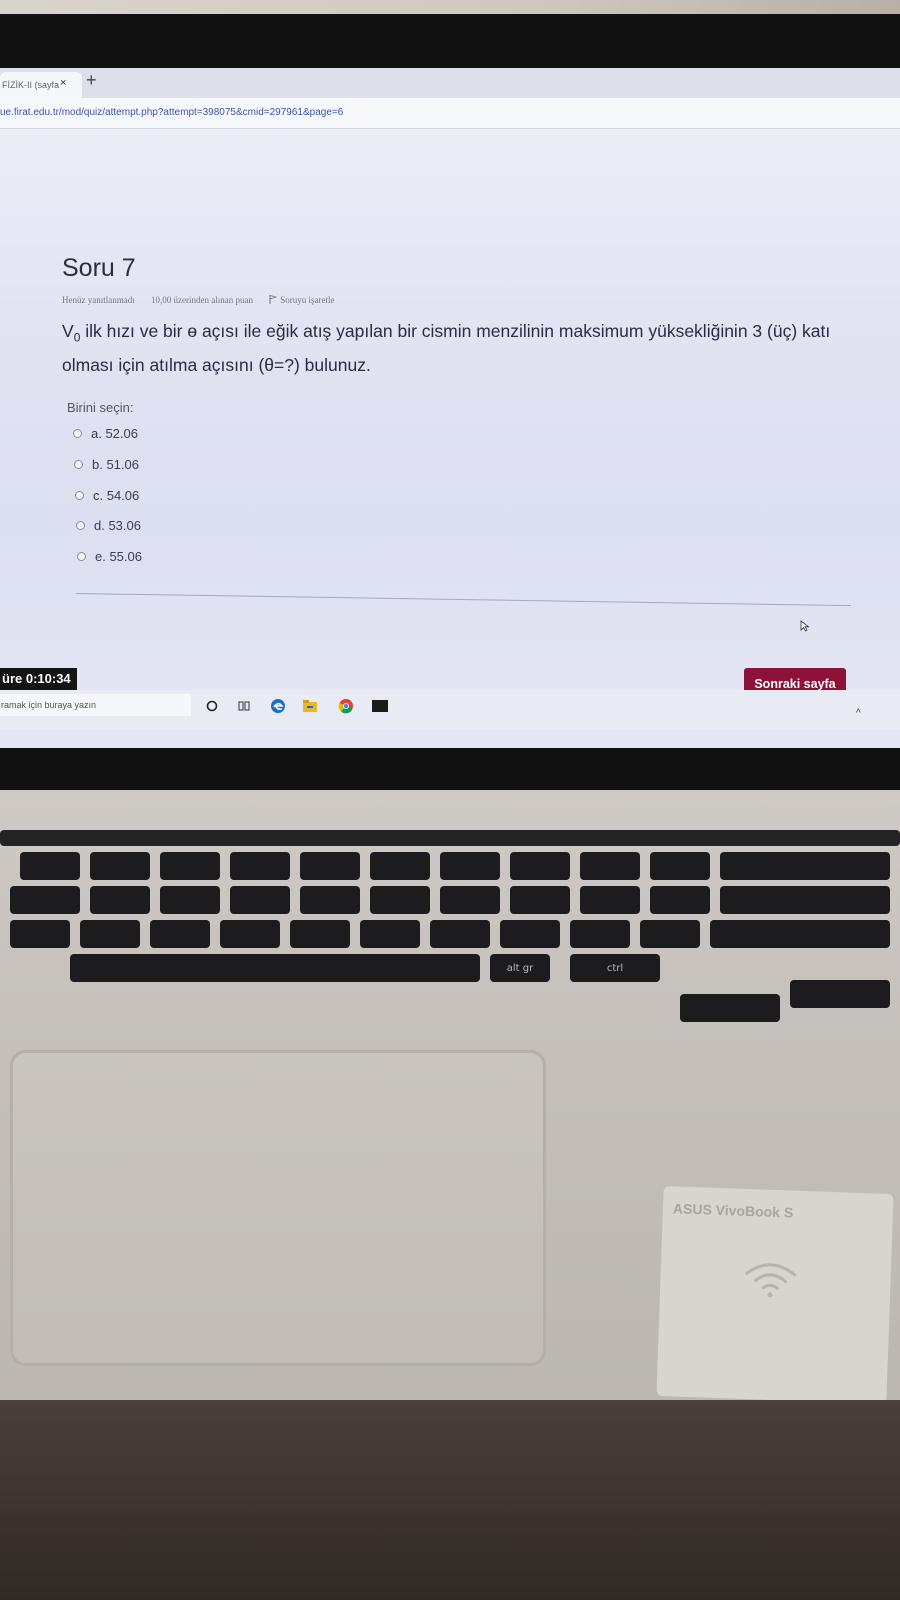 The image size is (900, 1600). What do you see at coordinates (805, 626) in the screenshot?
I see `mouse-cursor-icon` at bounding box center [805, 626].